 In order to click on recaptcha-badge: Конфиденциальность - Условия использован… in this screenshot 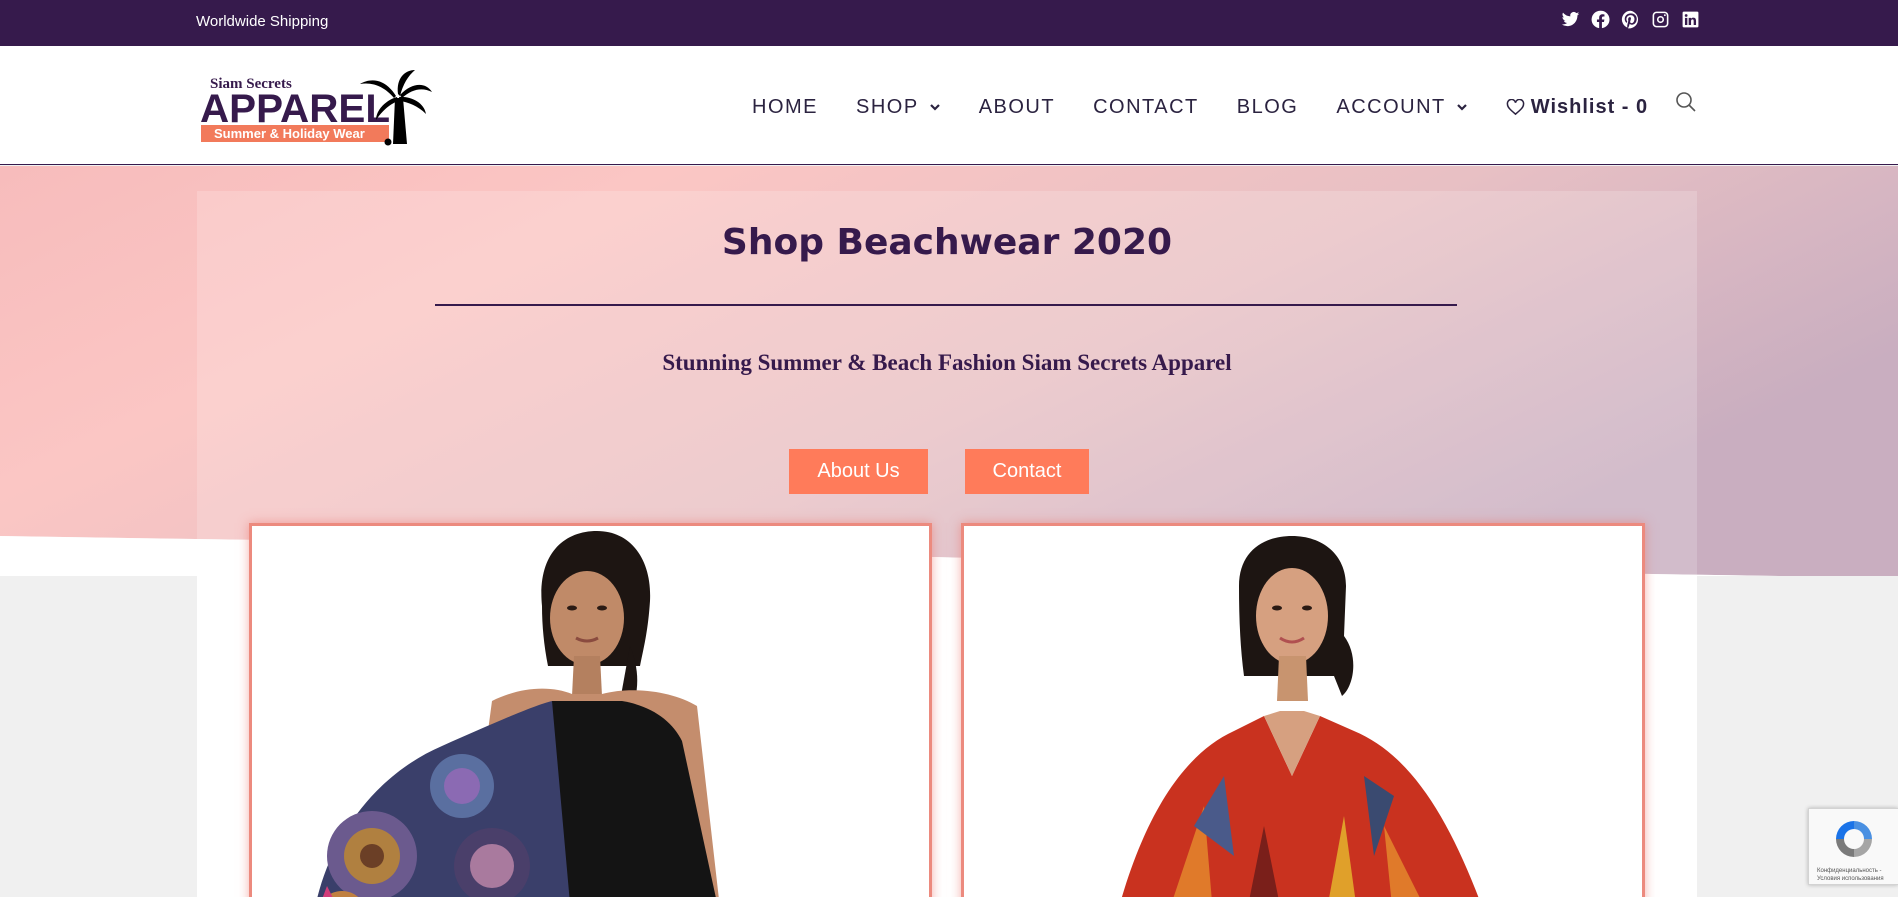, I will do `click(1853, 846)`.